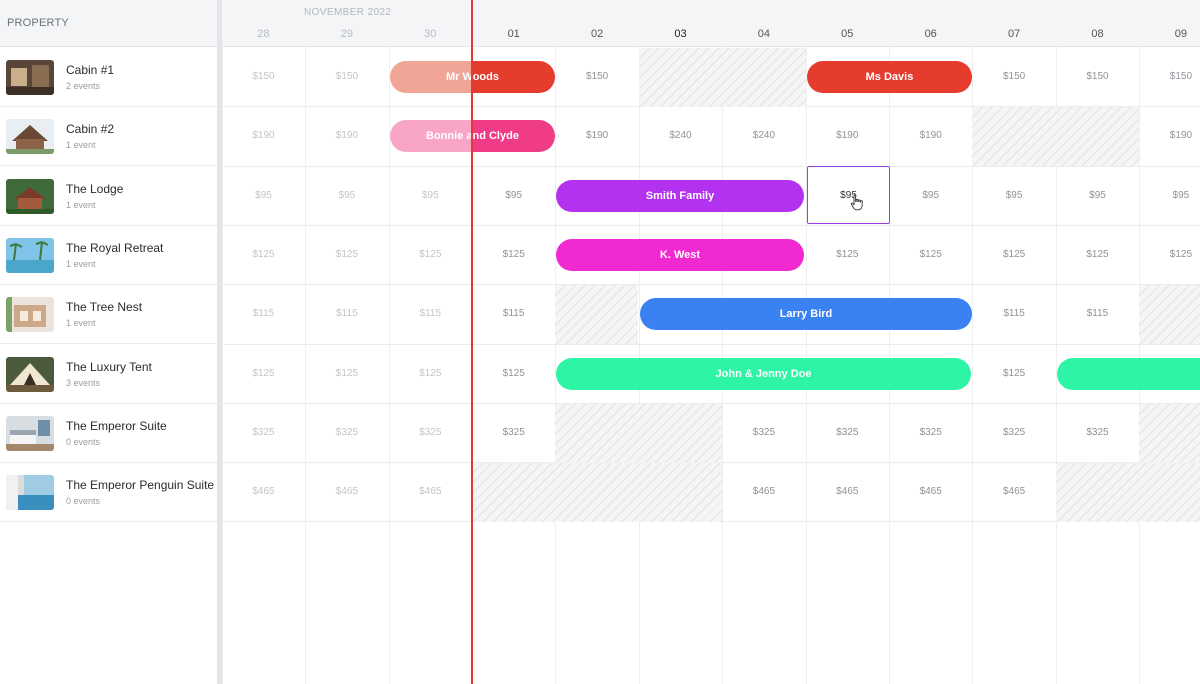  What do you see at coordinates (513, 34) in the screenshot?
I see `day-header: 01` at bounding box center [513, 34].